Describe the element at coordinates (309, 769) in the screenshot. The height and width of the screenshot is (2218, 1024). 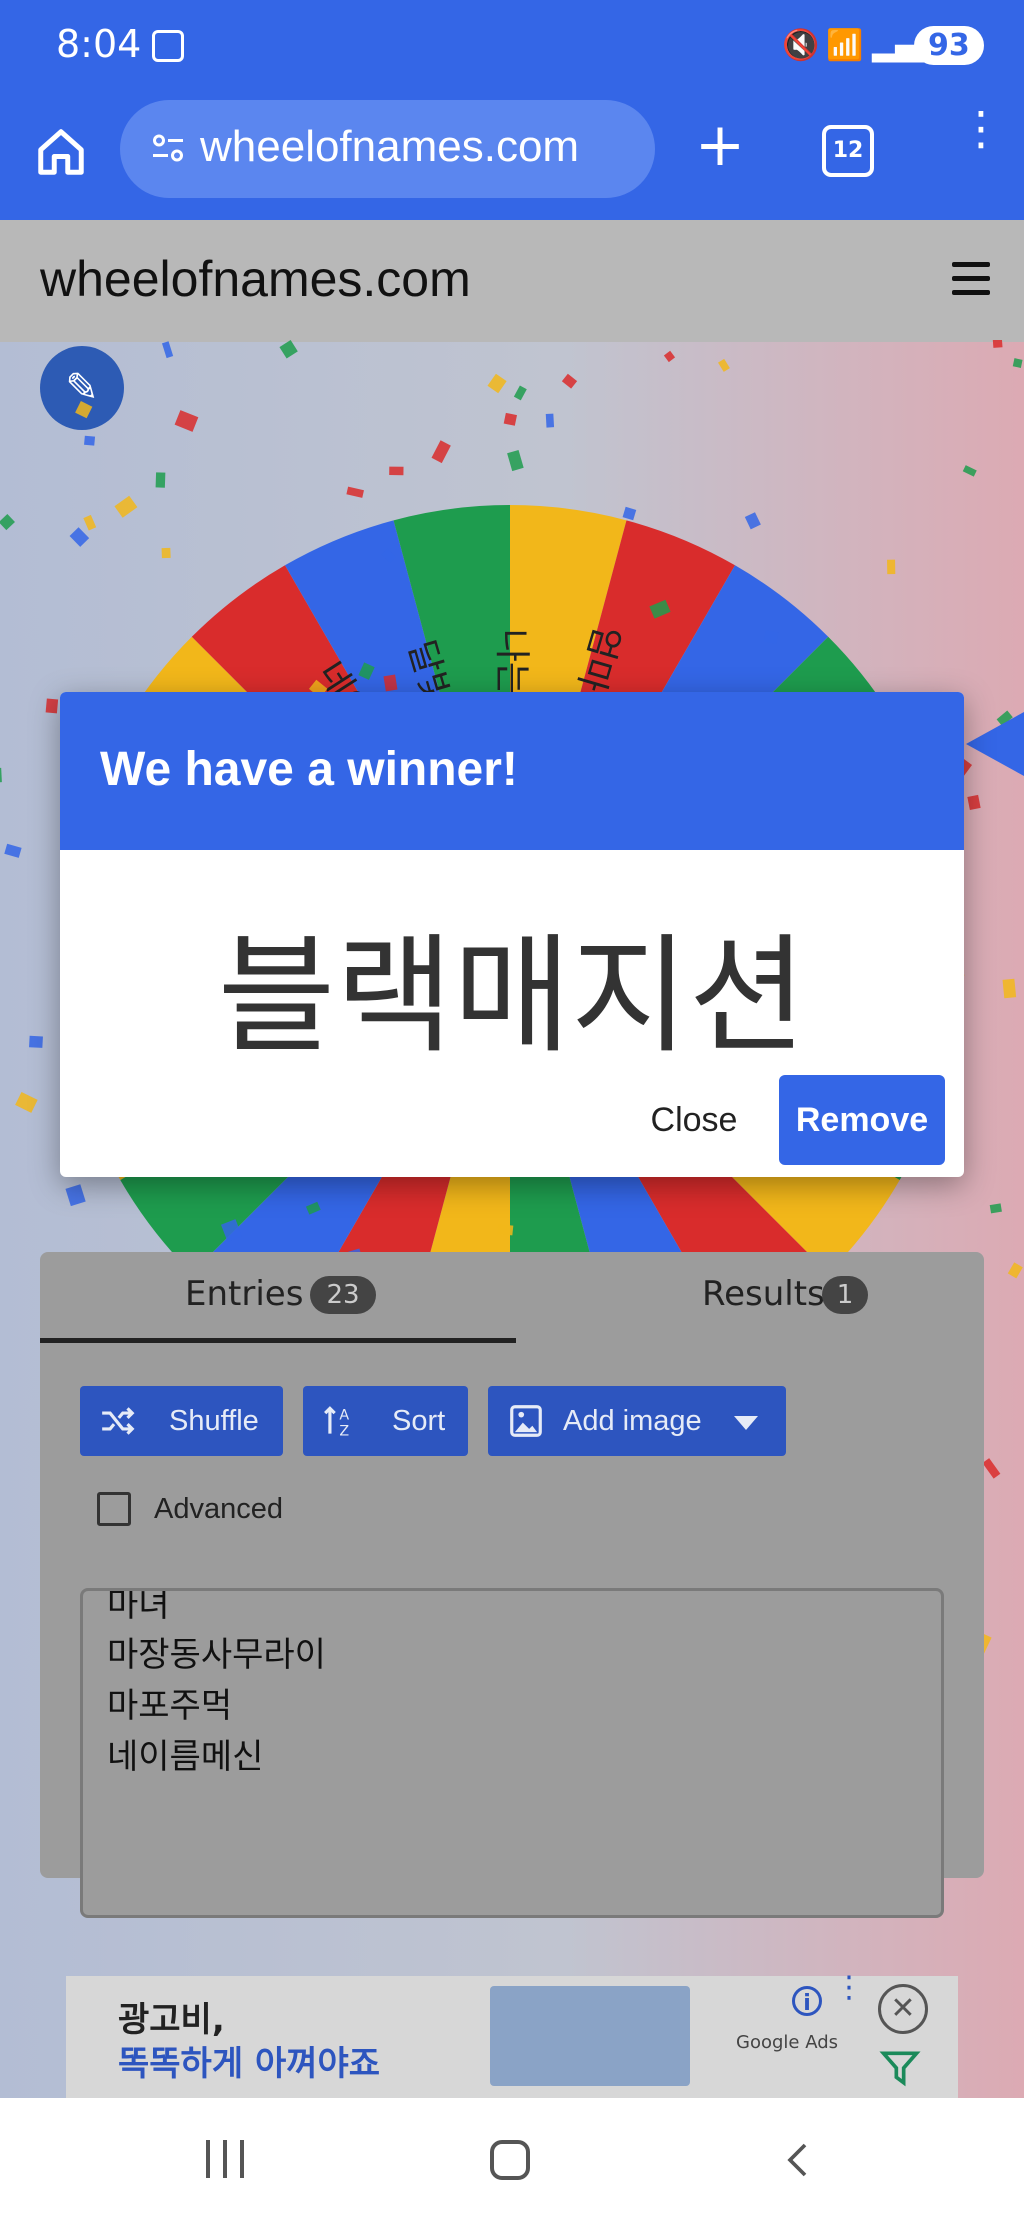
I see `dialog-title: We have a winner!` at that location.